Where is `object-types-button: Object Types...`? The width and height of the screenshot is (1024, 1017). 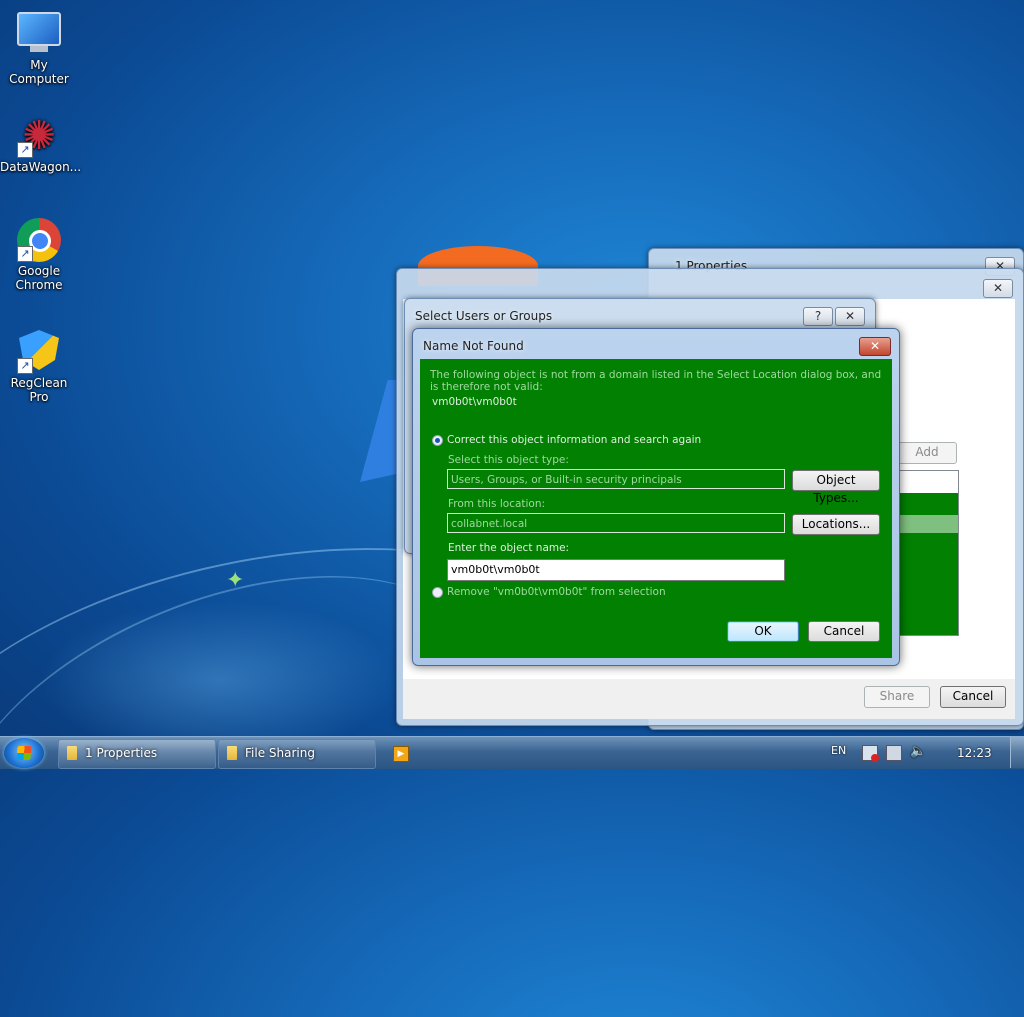
object-types-button: Object Types... is located at coordinates (836, 487).